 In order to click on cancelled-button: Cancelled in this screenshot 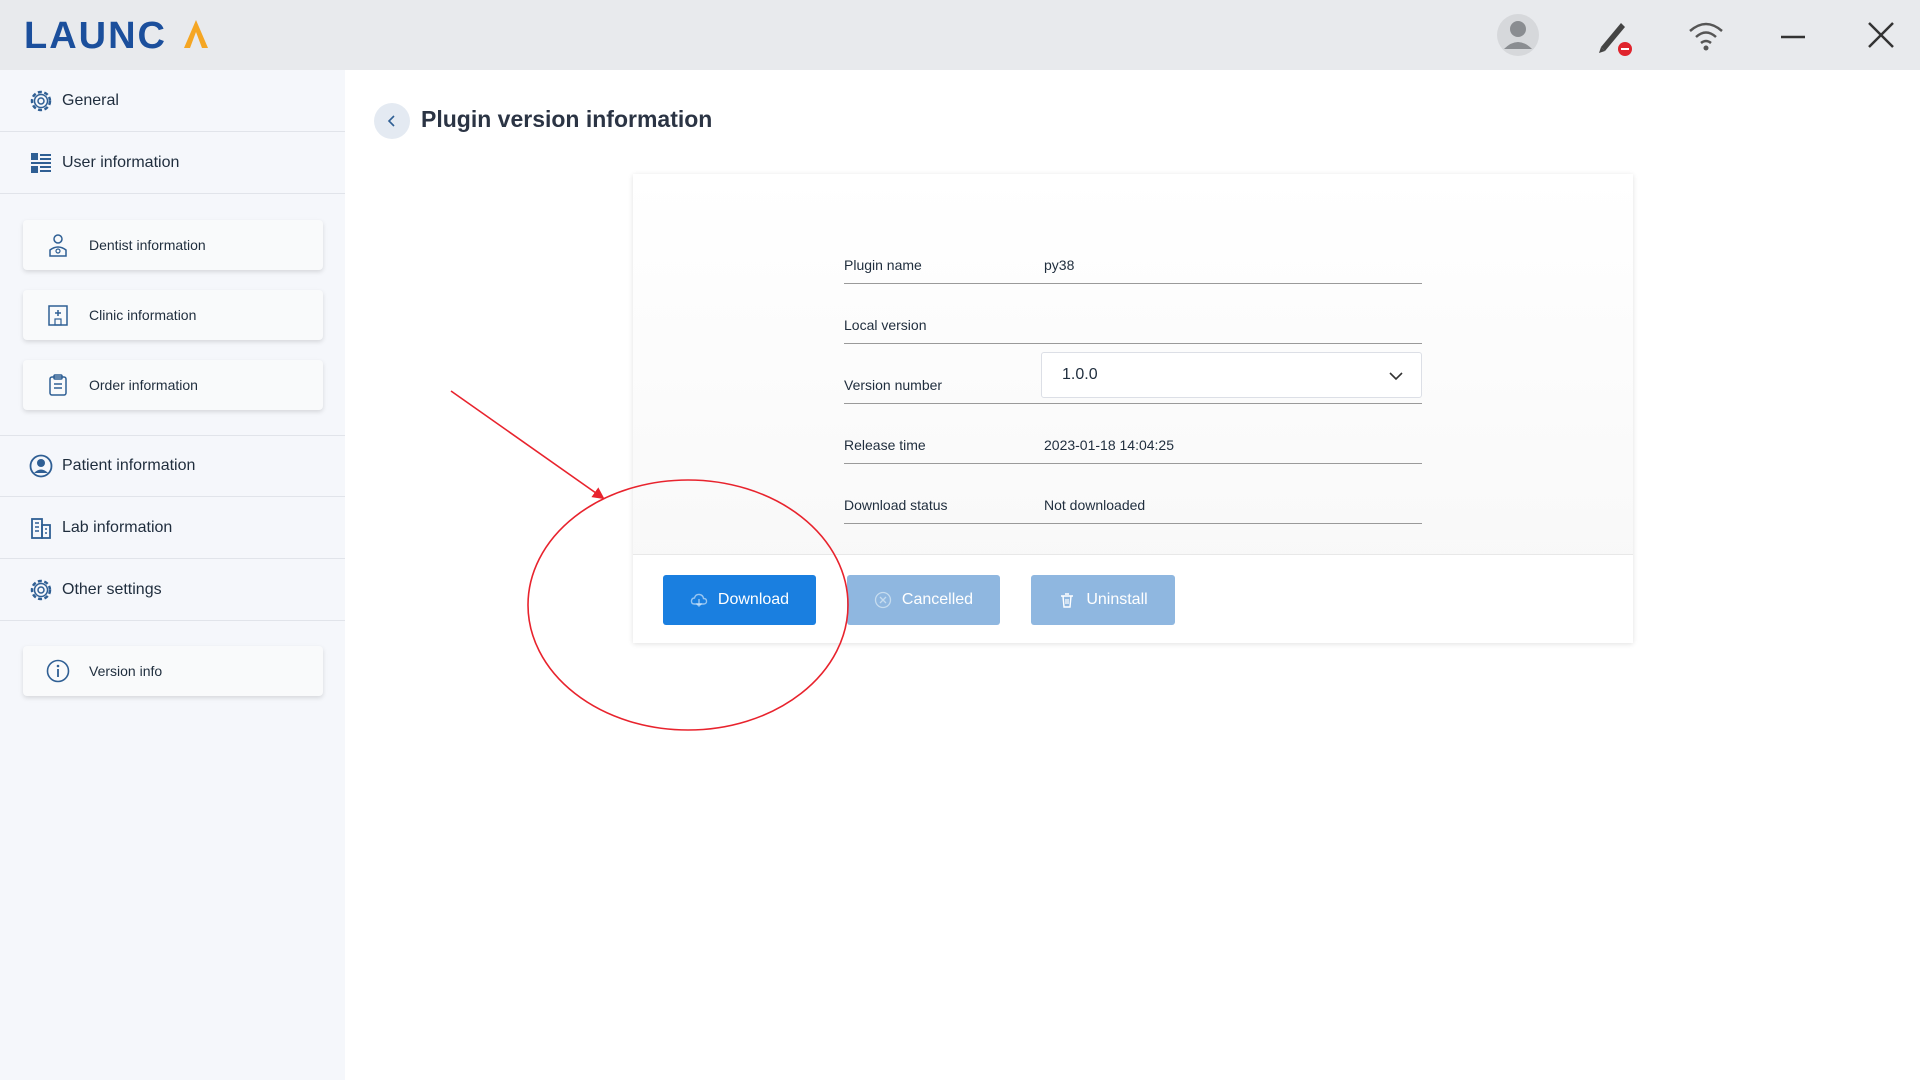, I will do `click(923, 600)`.